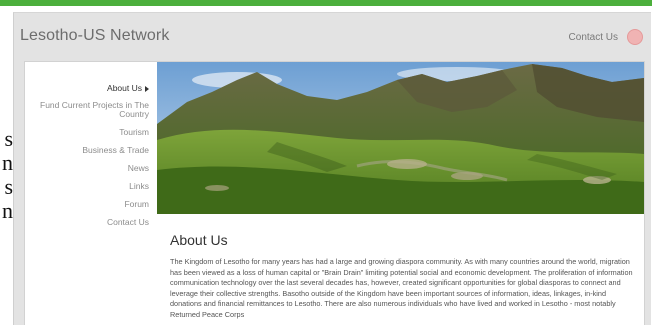  I want to click on contact-icon, so click(635, 37).